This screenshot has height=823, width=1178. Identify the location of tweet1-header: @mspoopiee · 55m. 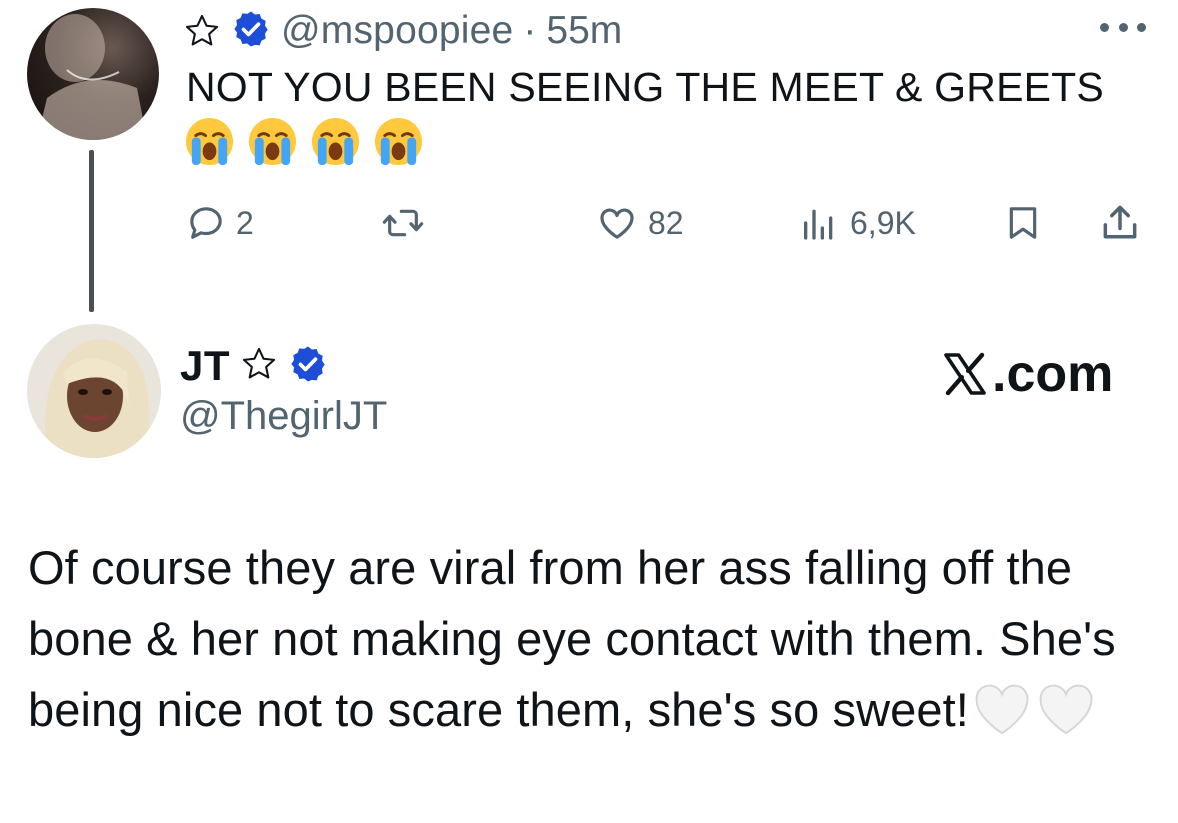
(402, 31).